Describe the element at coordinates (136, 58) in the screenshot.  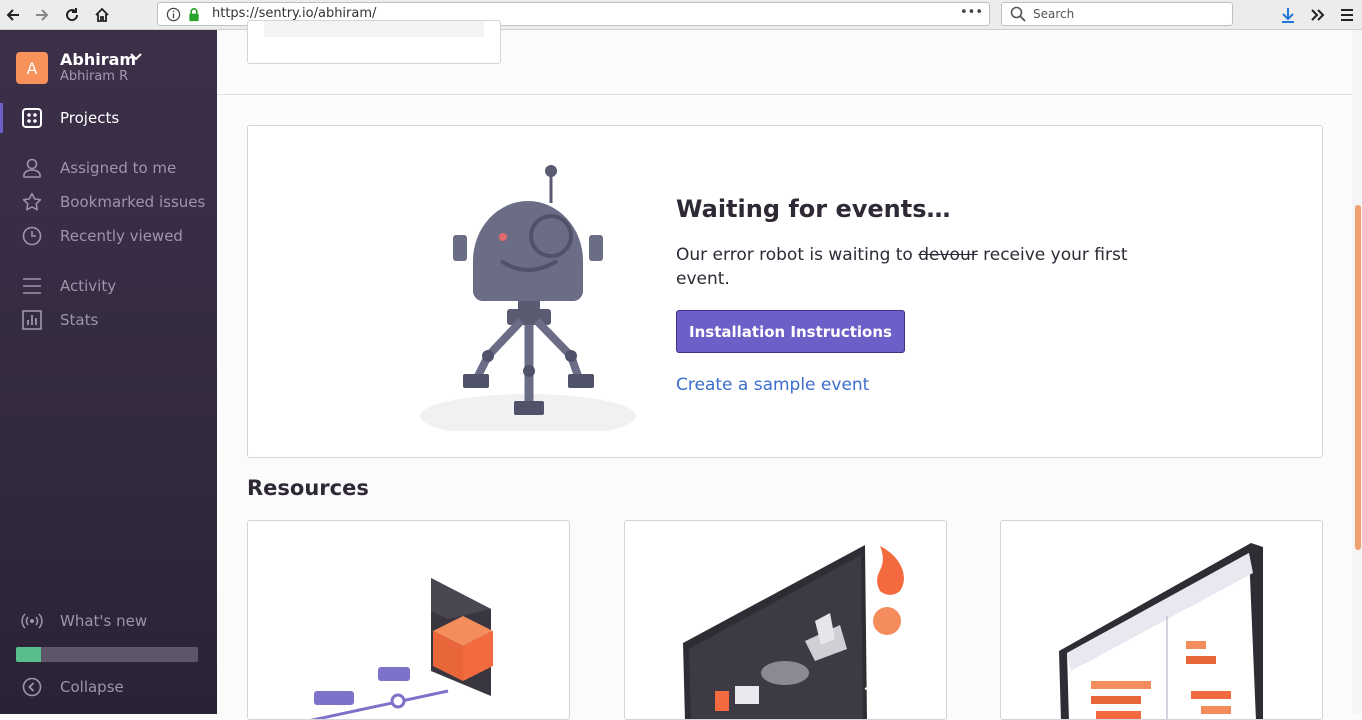
I see `chevron-down-icon` at that location.